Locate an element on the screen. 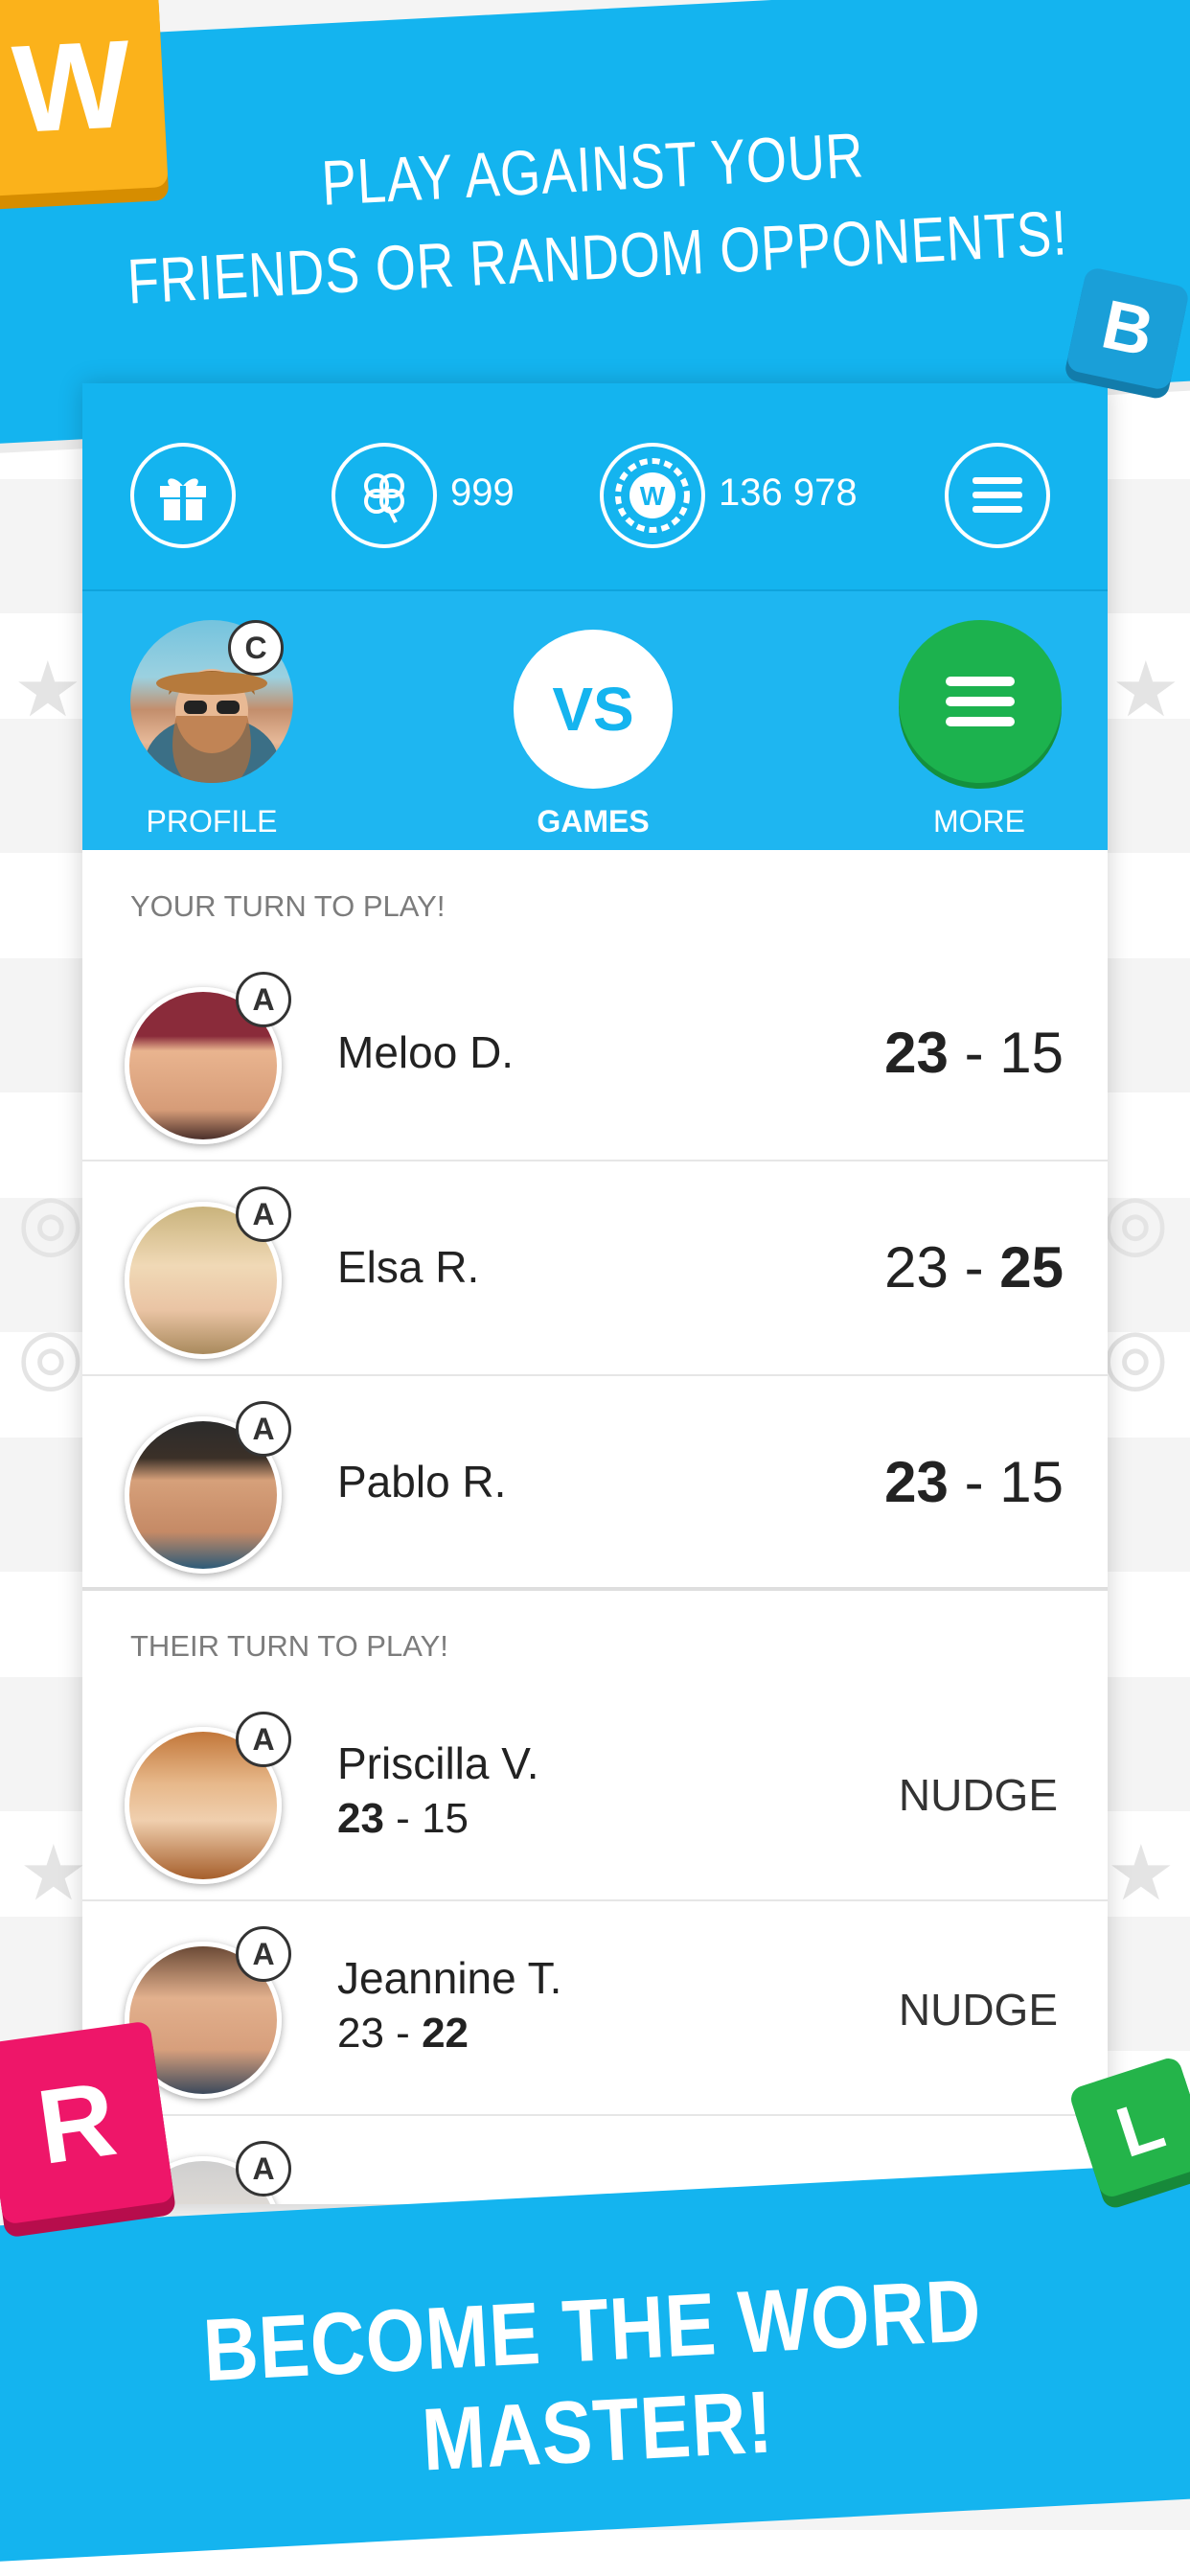  game-row: A Jeannine T. 23 - 22 NUDGE is located at coordinates (595, 2007).